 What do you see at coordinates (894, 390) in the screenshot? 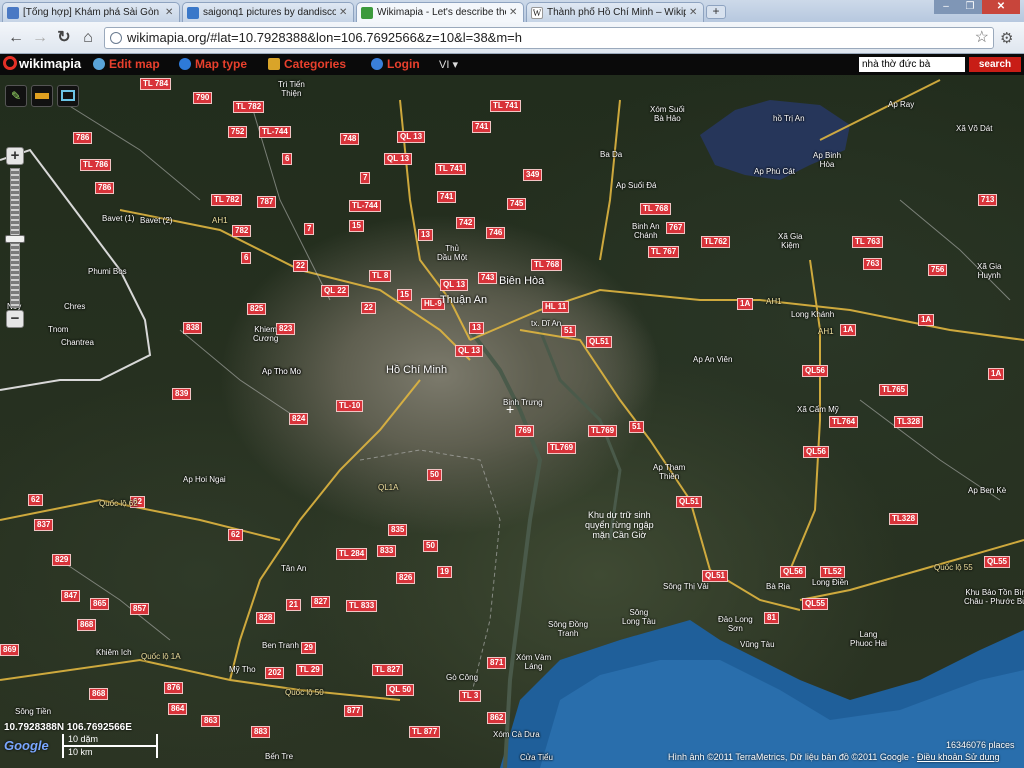
I see `route-label: TL765` at bounding box center [894, 390].